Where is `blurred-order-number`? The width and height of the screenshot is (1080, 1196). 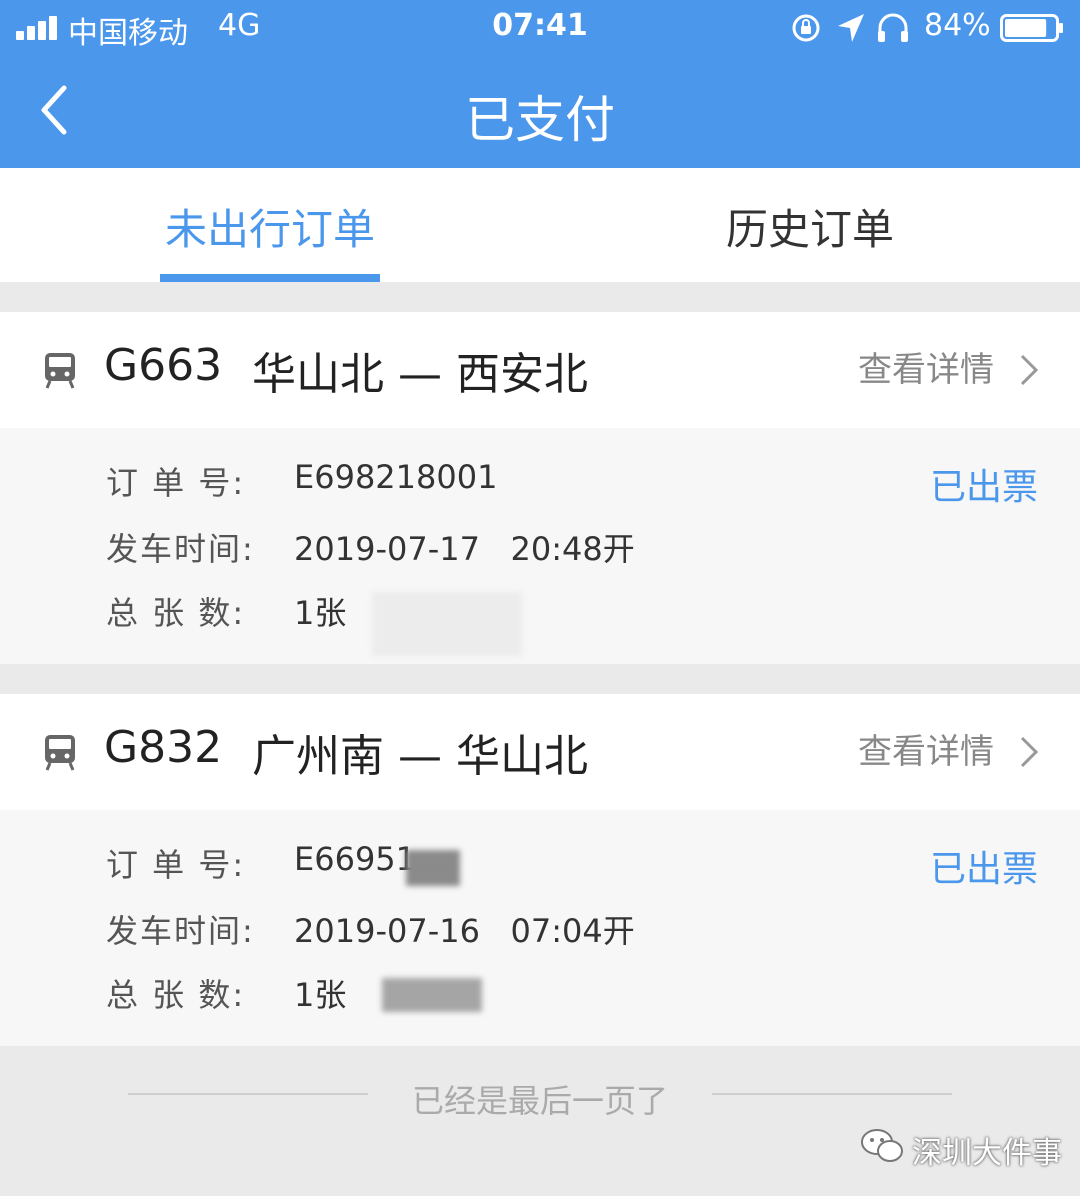 blurred-order-number is located at coordinates (433, 868).